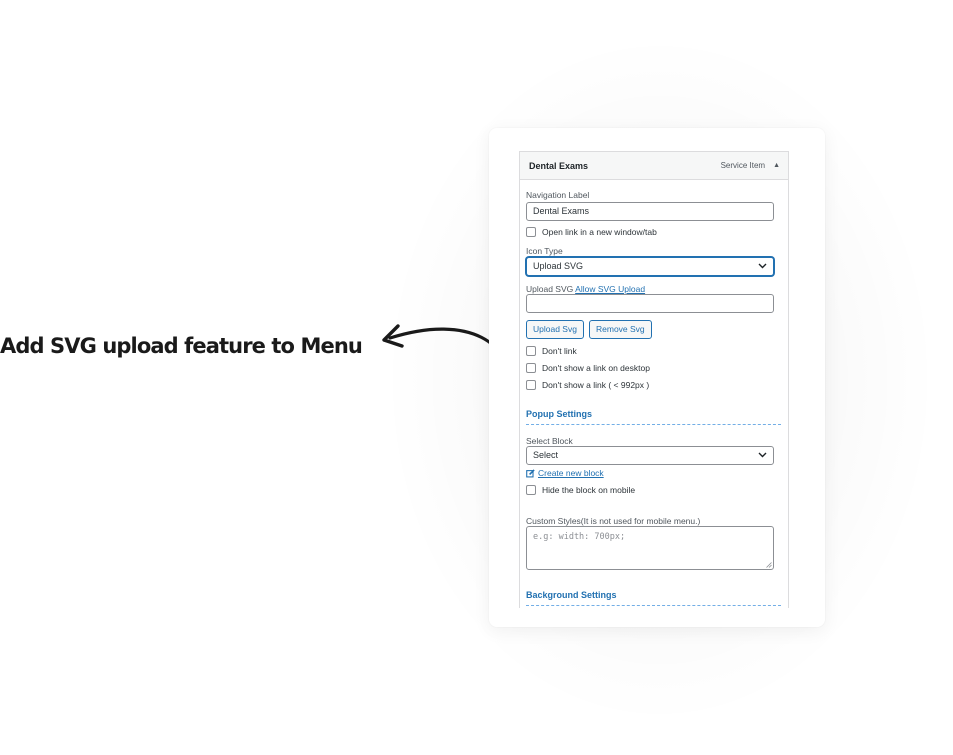  Describe the element at coordinates (558, 195) in the screenshot. I see `navigation-label-label: Navigation Label` at that location.